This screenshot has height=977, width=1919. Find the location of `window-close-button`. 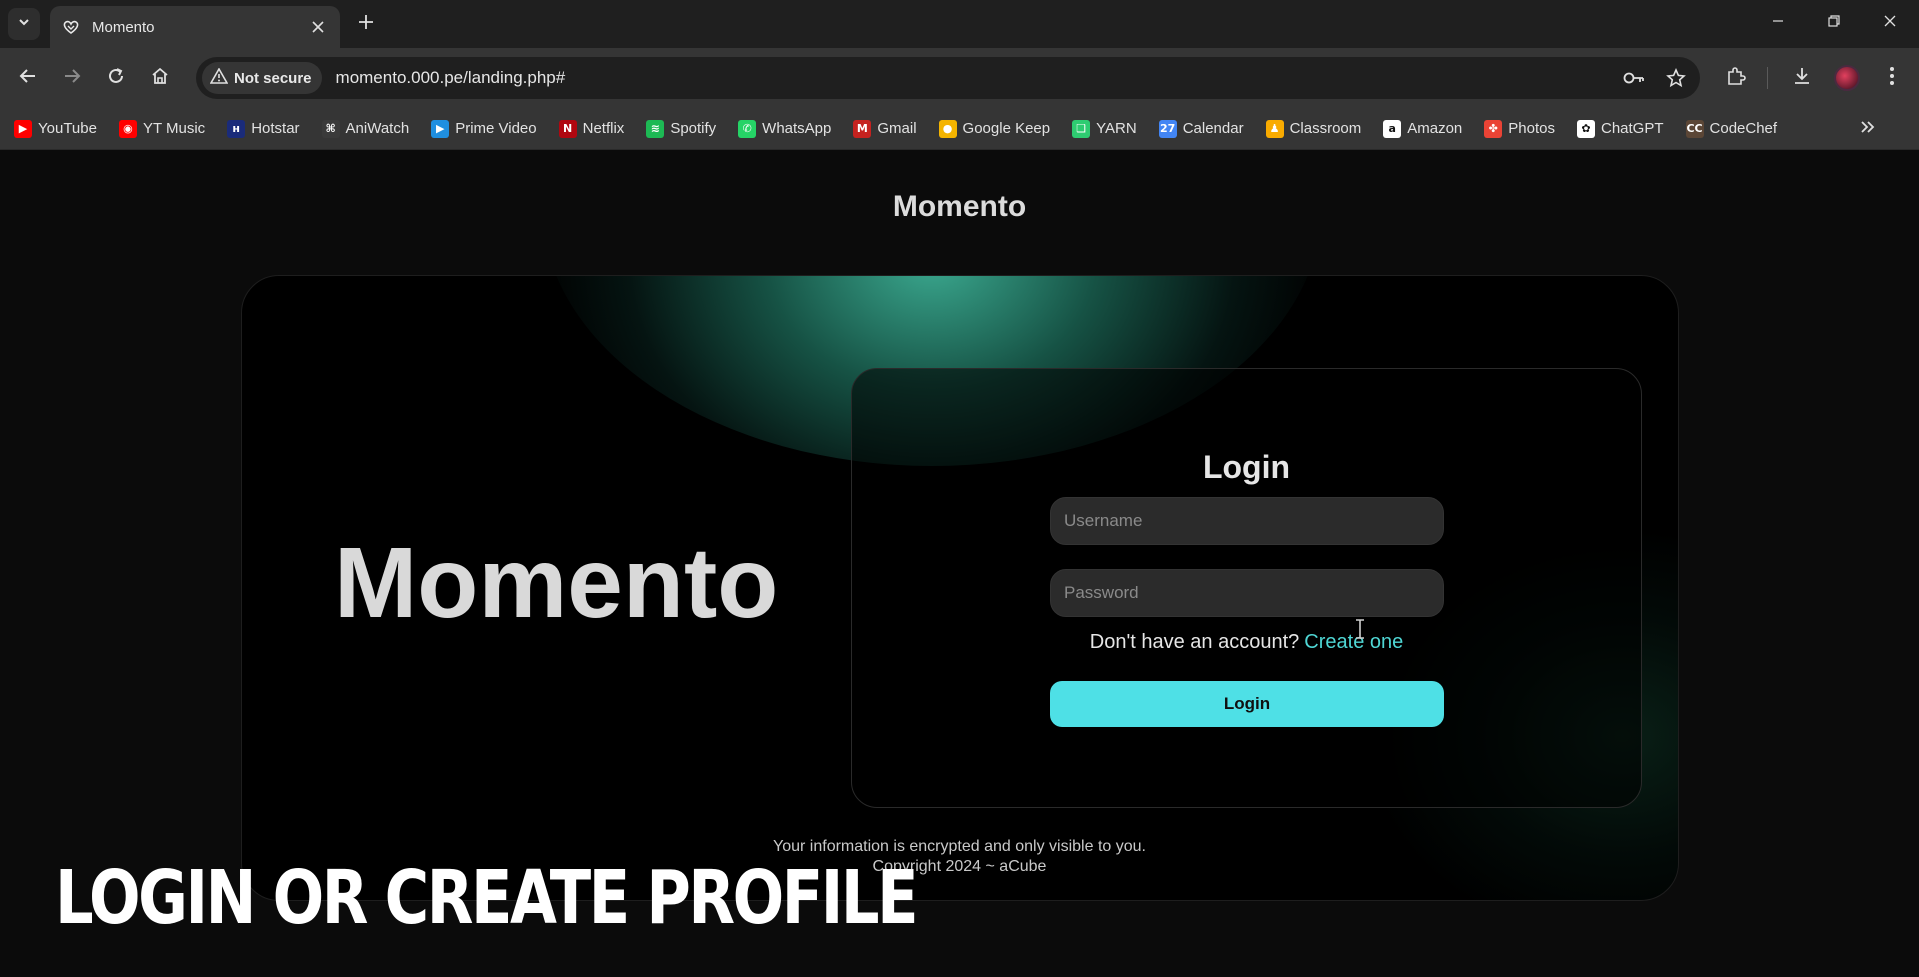

window-close-button is located at coordinates (1890, 23).